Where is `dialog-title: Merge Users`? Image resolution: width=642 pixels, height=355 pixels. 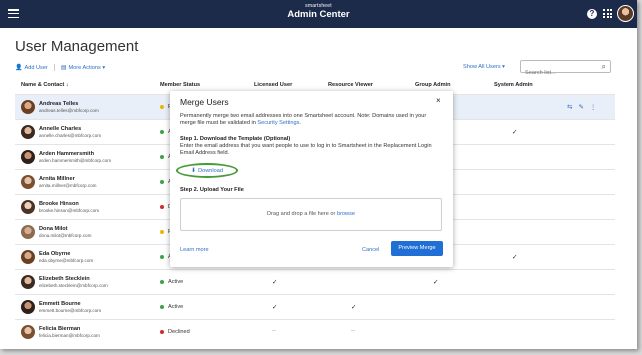 dialog-title: Merge Users is located at coordinates (204, 102).